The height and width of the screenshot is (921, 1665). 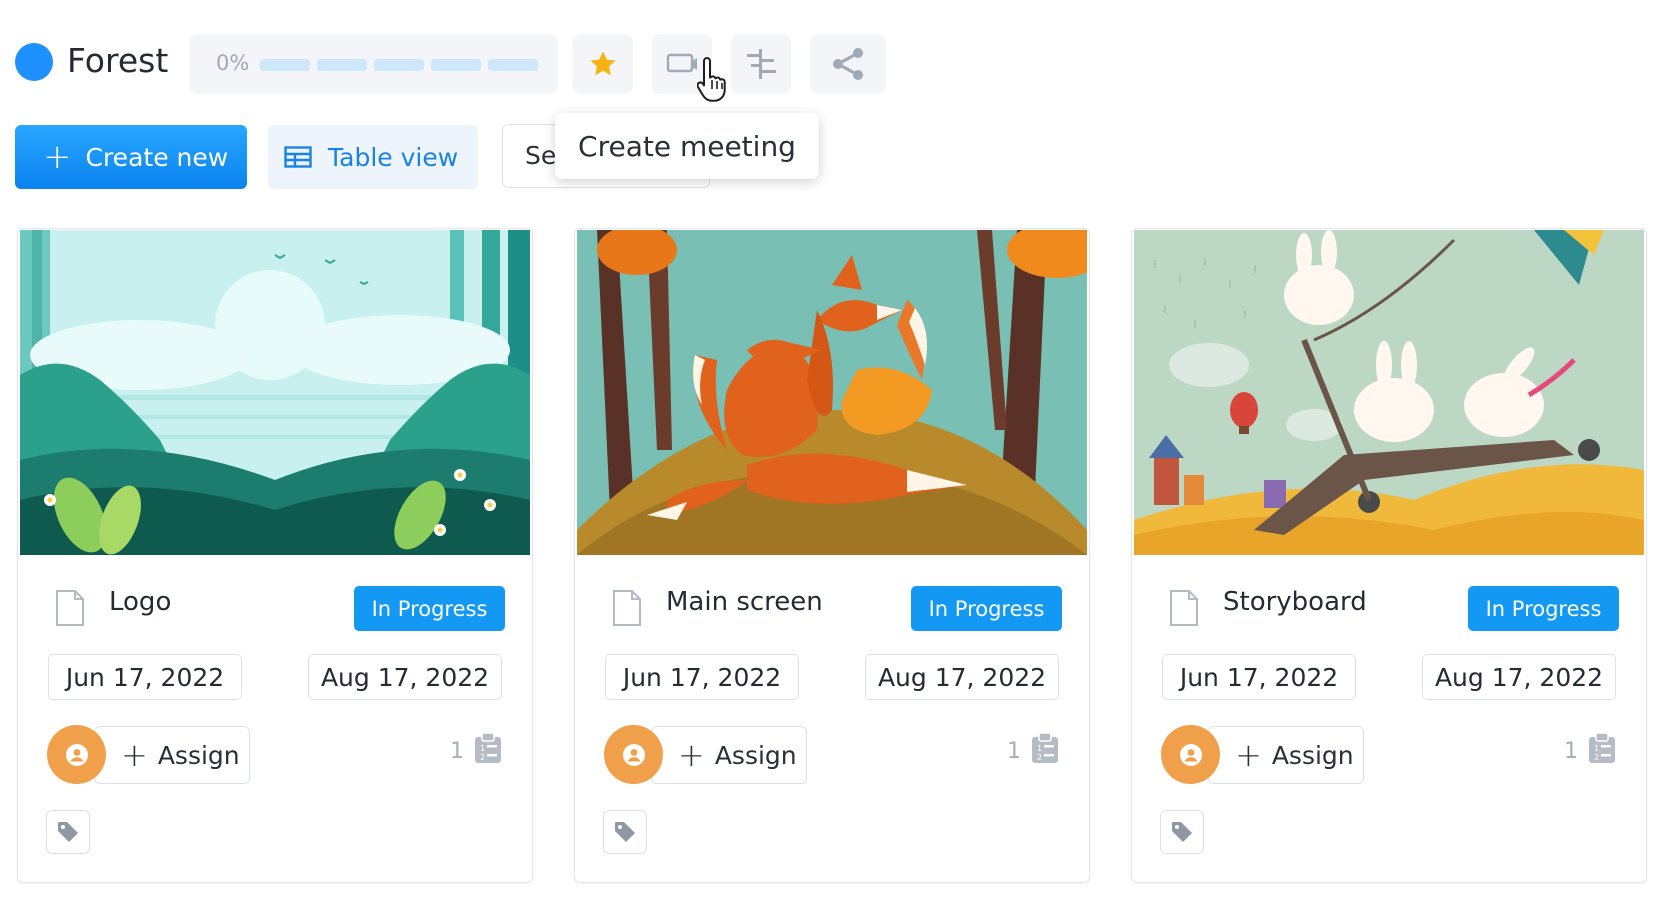 I want to click on project-progress: 0%, so click(x=374, y=64).